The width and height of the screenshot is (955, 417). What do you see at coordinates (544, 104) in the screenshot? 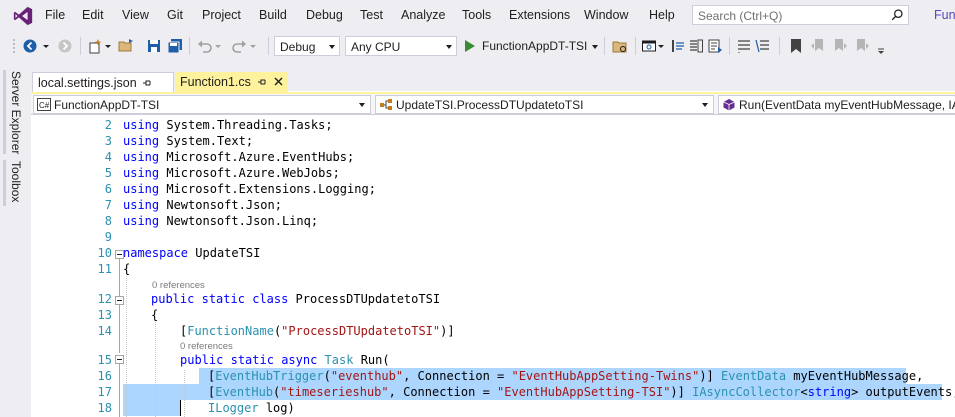
I see `type-dropdown: UpdateTSI.ProcessDTUpdatetoTSI` at bounding box center [544, 104].